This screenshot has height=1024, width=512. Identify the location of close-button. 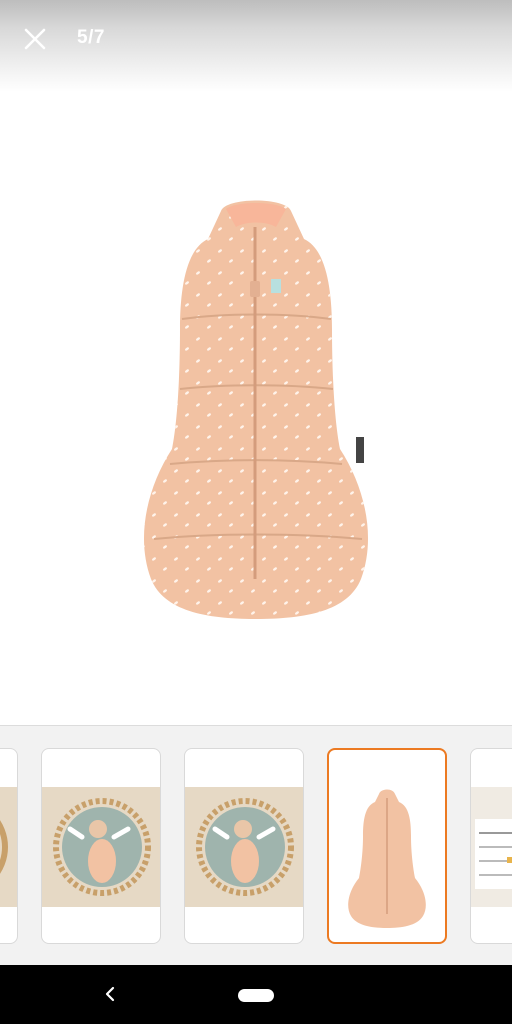
(35, 39).